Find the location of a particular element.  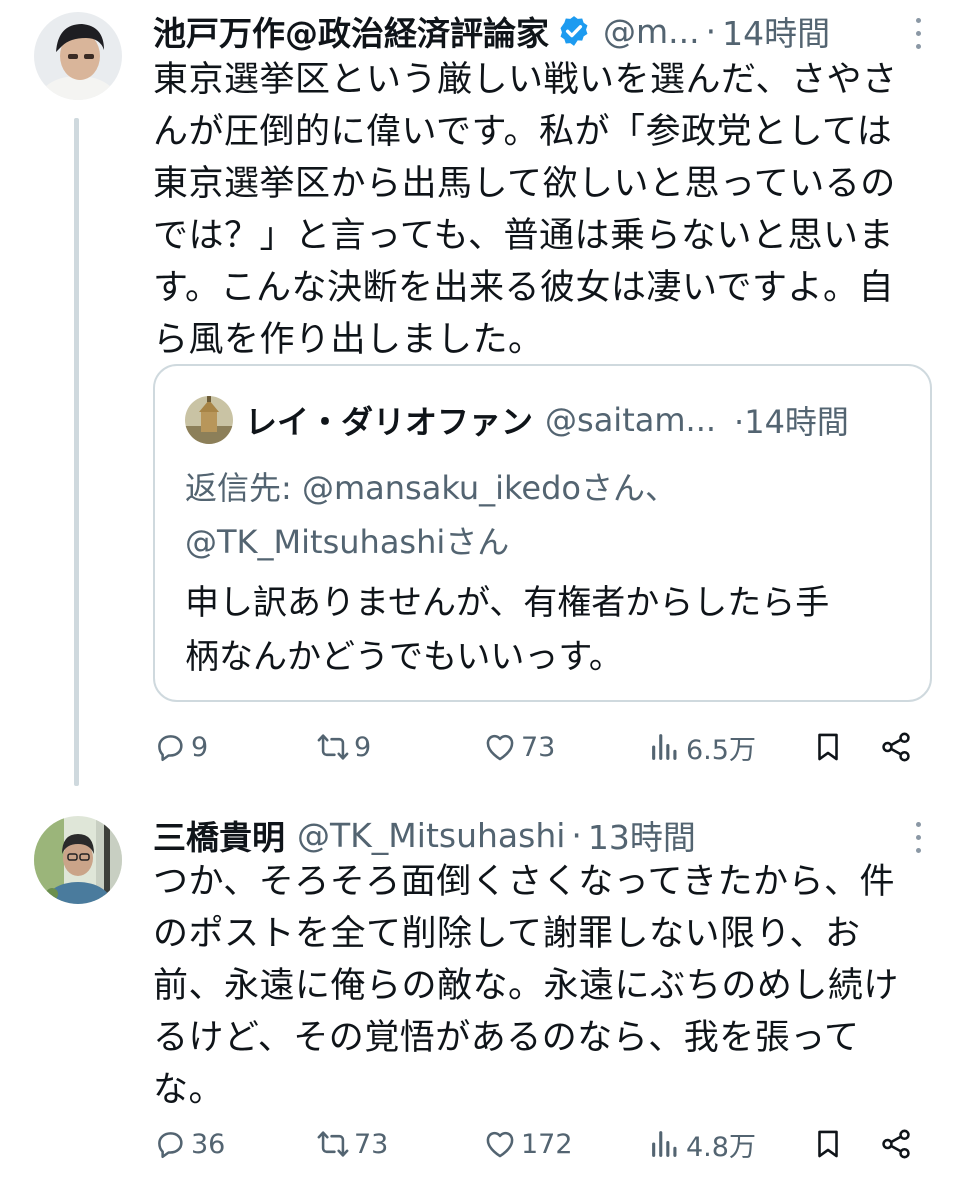

tweet-header: 池戸万作@政治経済評論家 @m... · 14時間 is located at coordinates (491, 31).